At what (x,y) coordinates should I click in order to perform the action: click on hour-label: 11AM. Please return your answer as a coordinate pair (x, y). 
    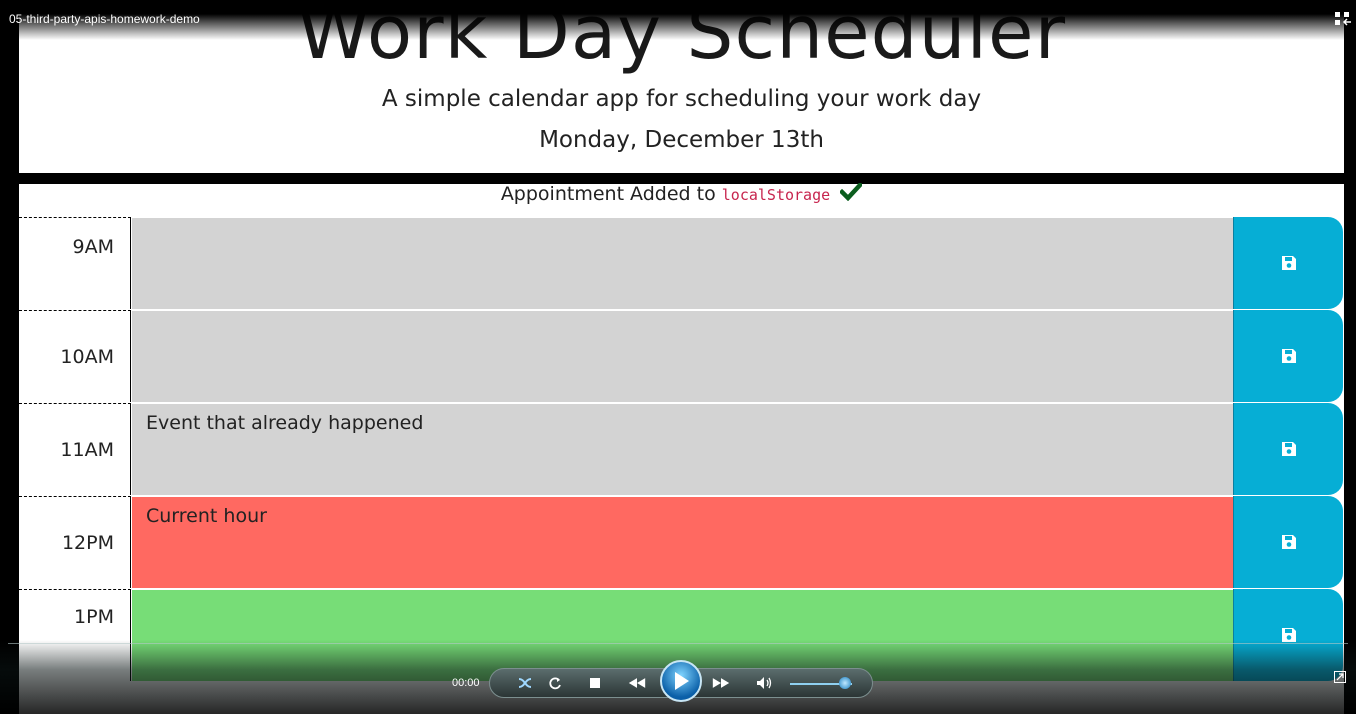
    Looking at the image, I should click on (75, 449).